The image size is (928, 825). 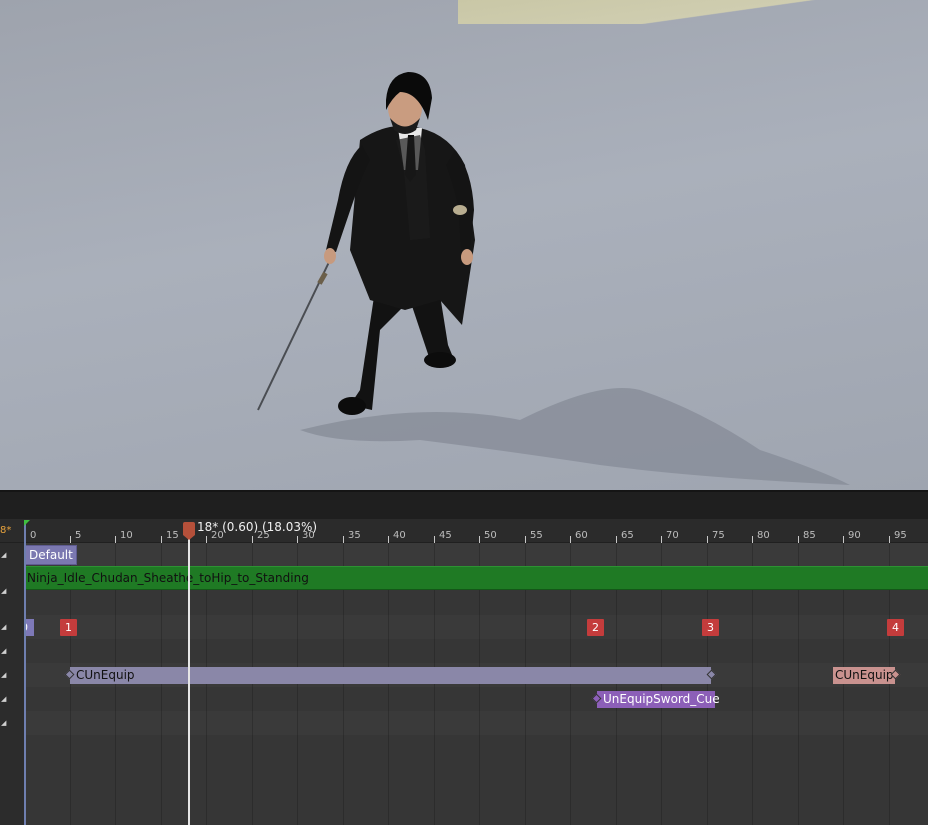 I want to click on ruler-label: 75, so click(x=718, y=535).